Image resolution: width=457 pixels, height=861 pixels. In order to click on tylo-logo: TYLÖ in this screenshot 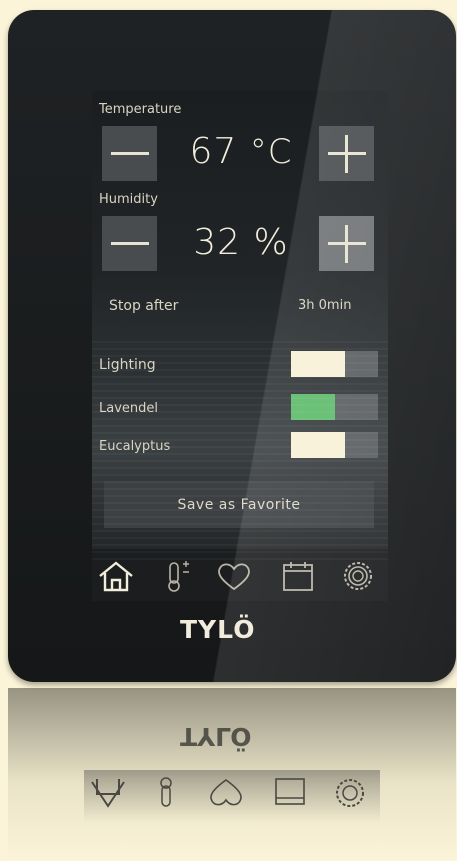, I will do `click(218, 629)`.